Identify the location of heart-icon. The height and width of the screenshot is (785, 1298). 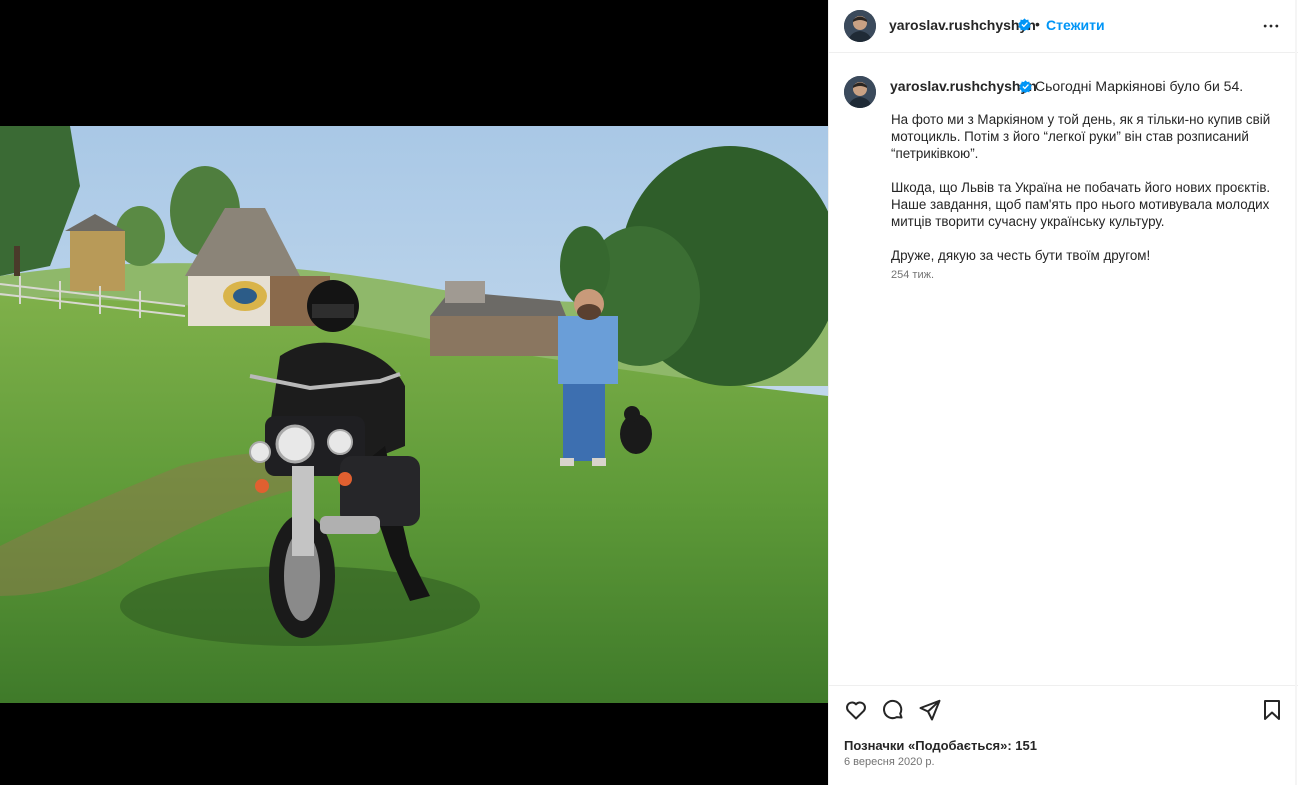
(856, 710).